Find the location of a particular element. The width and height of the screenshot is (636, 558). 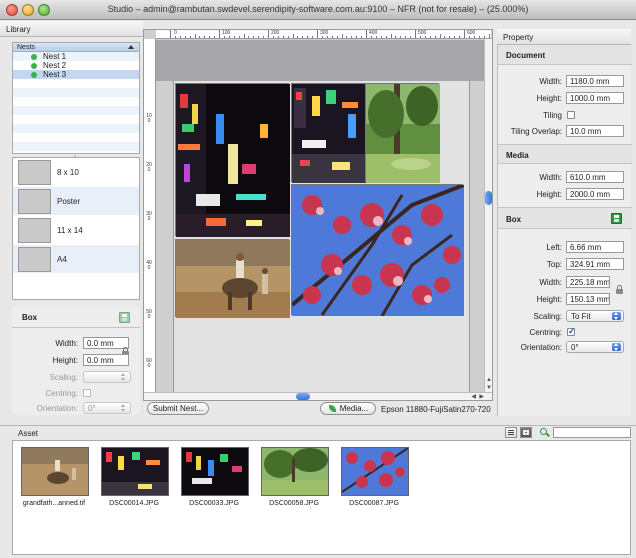

asset-item-dsc00058: DSC00058.JPG is located at coordinates (294, 480).